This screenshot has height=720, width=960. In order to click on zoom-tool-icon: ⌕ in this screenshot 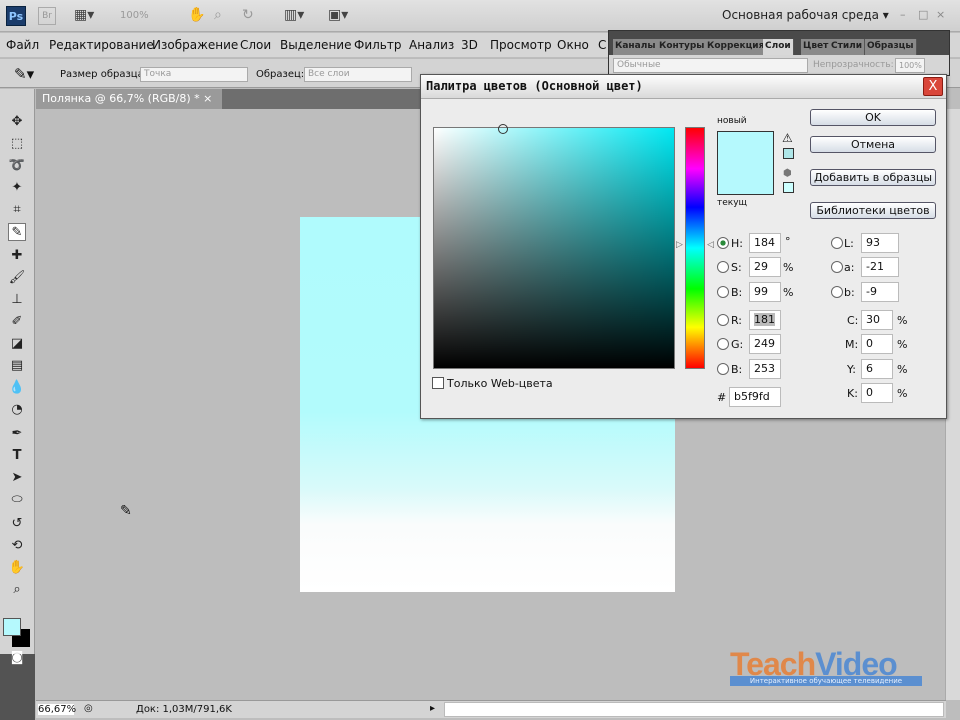, I will do `click(17, 590)`.